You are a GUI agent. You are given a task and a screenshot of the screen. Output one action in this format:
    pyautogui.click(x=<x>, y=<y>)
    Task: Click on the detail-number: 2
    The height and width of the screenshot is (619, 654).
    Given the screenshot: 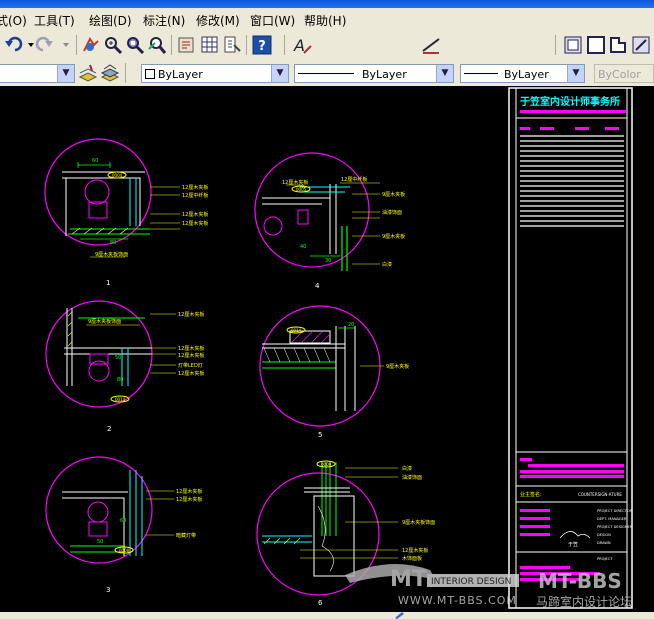 What is the action you would take?
    pyautogui.click(x=109, y=429)
    